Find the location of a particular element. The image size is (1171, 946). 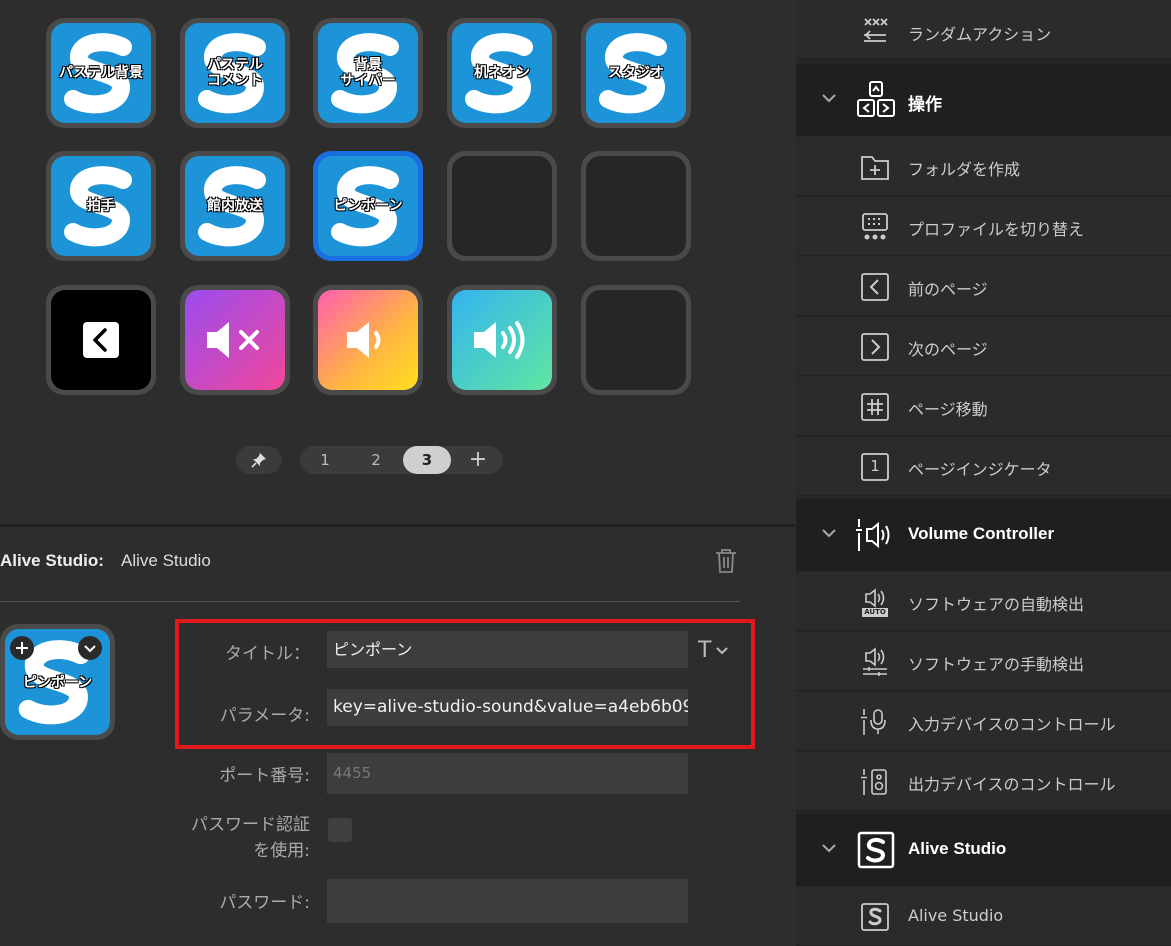

plus-icon is located at coordinates (22, 648).